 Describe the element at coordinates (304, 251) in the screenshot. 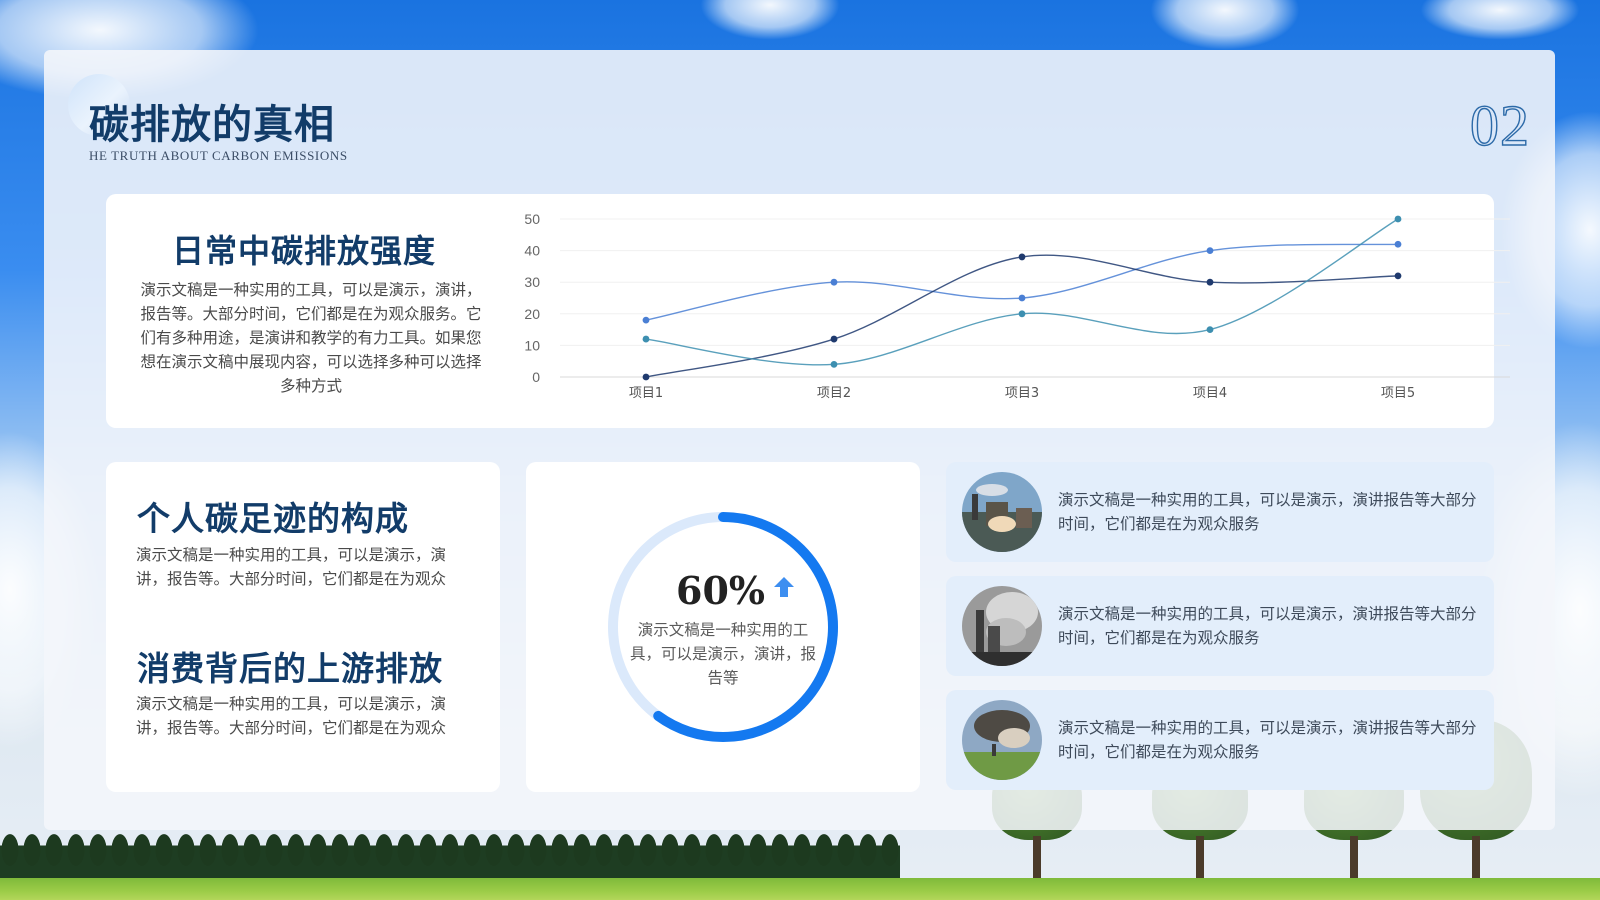

I see `chart-section-heading: 日常中碳排放强度` at that location.